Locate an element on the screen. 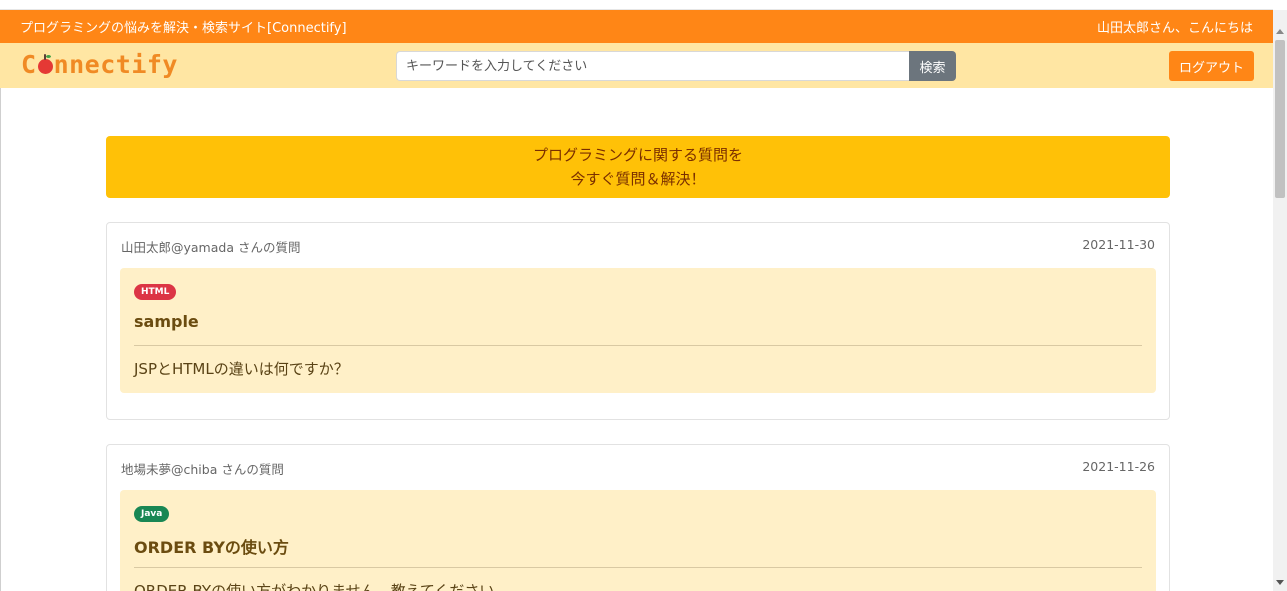  banner-line-1: プログラミングに関する質問を is located at coordinates (637, 155).